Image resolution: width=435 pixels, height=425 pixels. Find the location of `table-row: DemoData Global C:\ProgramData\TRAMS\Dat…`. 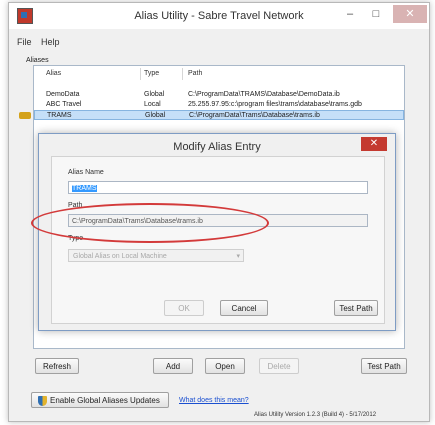

table-row: DemoData Global C:\ProgramData\TRAMS\Dat… is located at coordinates (219, 95).